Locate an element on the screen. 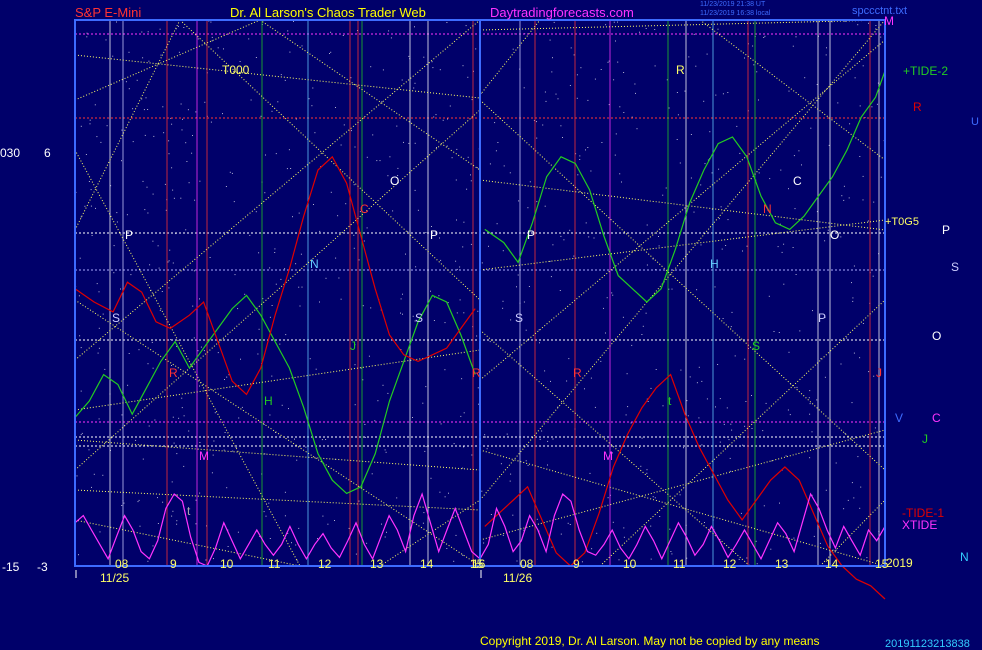 The height and width of the screenshot is (650, 982). planet-label-j: J is located at coordinates (925, 439).